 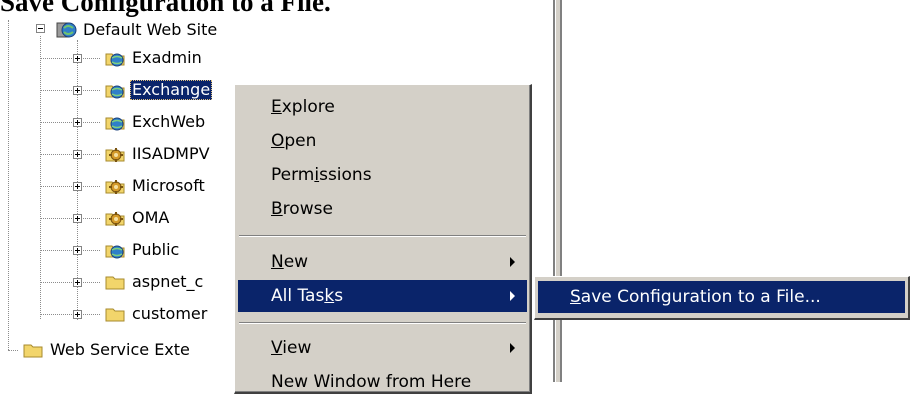 What do you see at coordinates (120, 349) in the screenshot?
I see `tree-item-label: Web Service Exte` at bounding box center [120, 349].